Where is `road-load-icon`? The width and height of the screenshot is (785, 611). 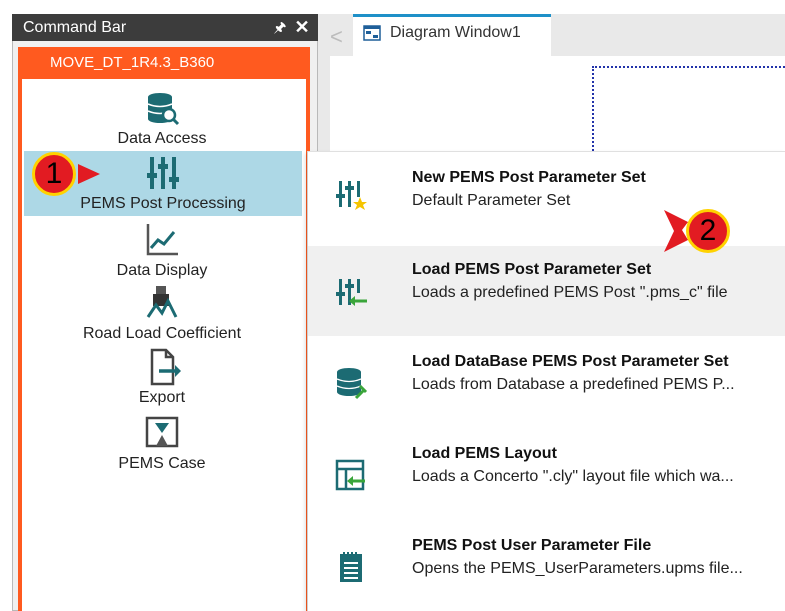
road-load-icon is located at coordinates (162, 302).